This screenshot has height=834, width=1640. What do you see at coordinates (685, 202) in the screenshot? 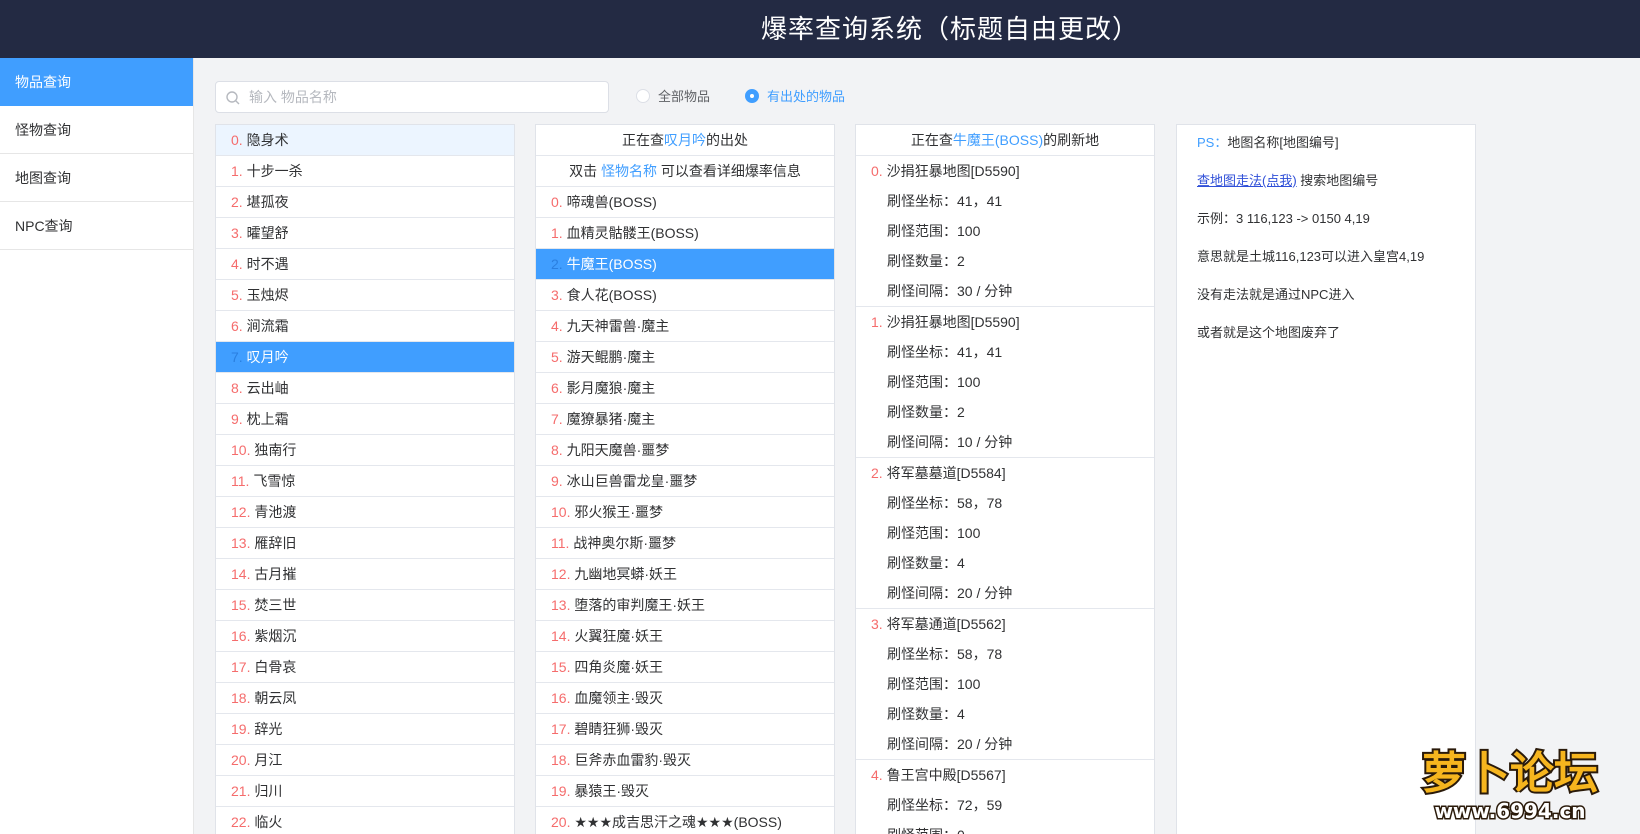
I see `list-item: 0. 啼魂兽(BOSS)` at bounding box center [685, 202].